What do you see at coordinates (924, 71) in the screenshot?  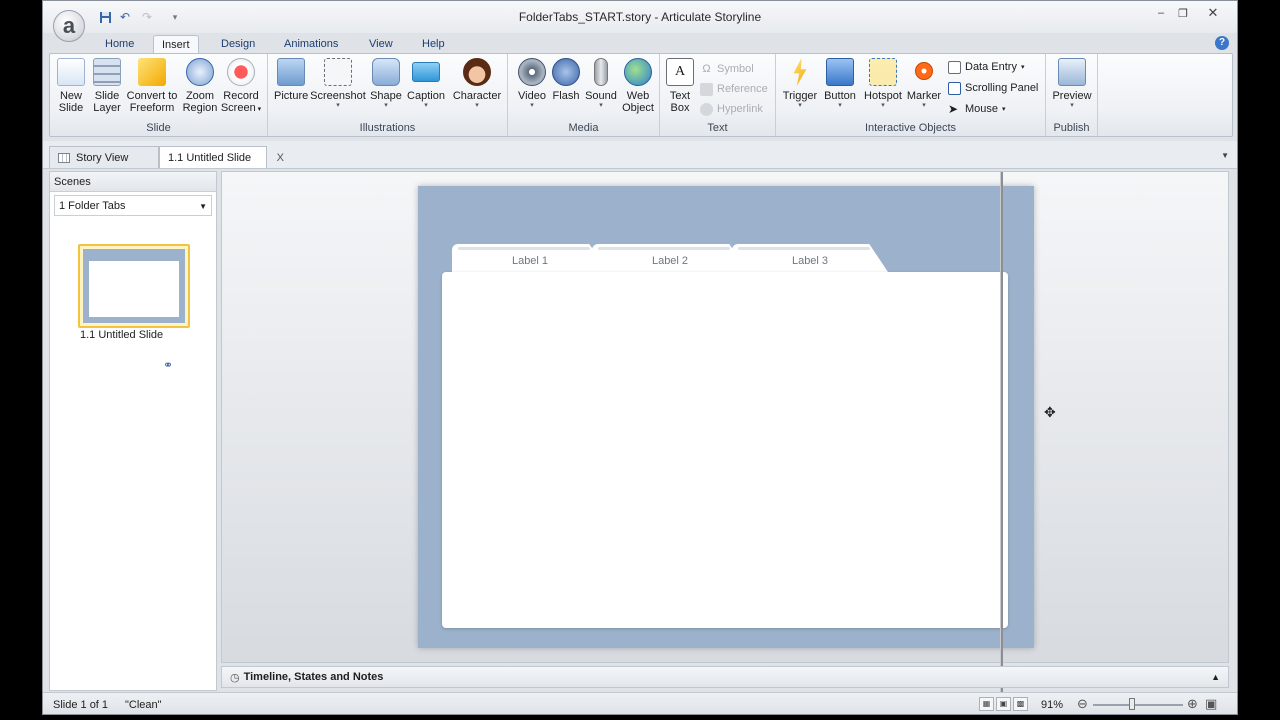 I see `marker-icon` at bounding box center [924, 71].